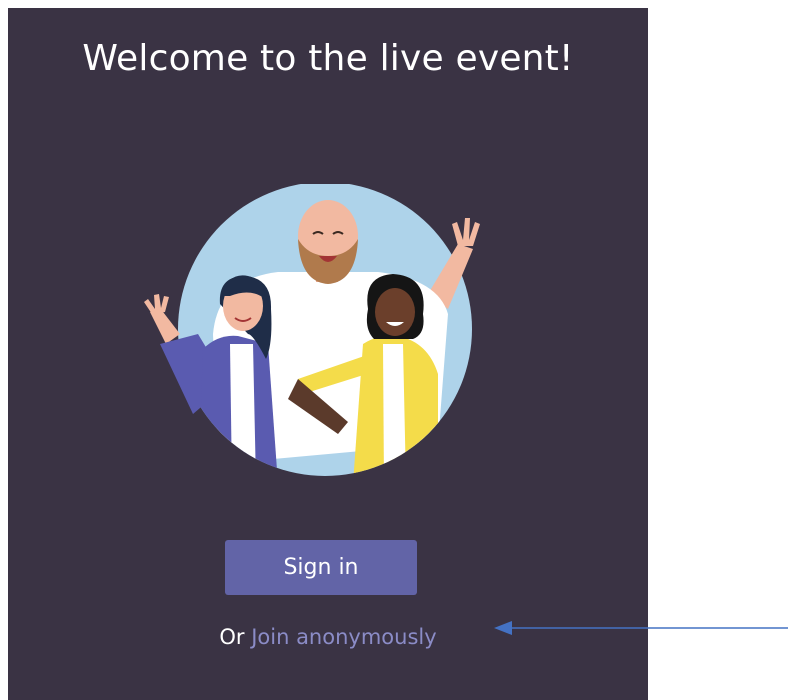  Describe the element at coordinates (321, 567) in the screenshot. I see `sign-in-button: Sign in` at that location.